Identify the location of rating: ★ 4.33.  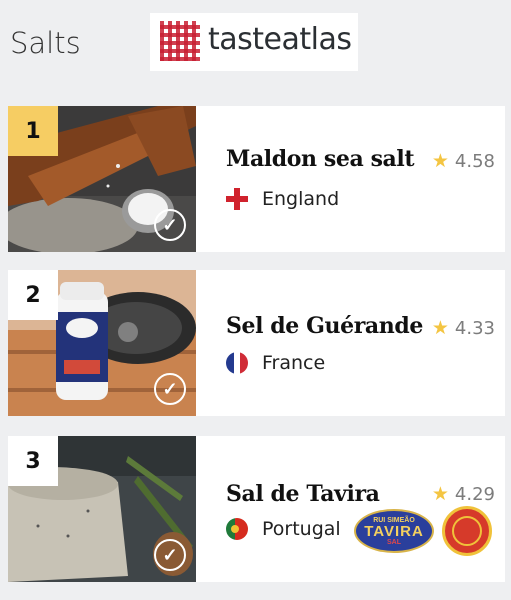
(463, 328).